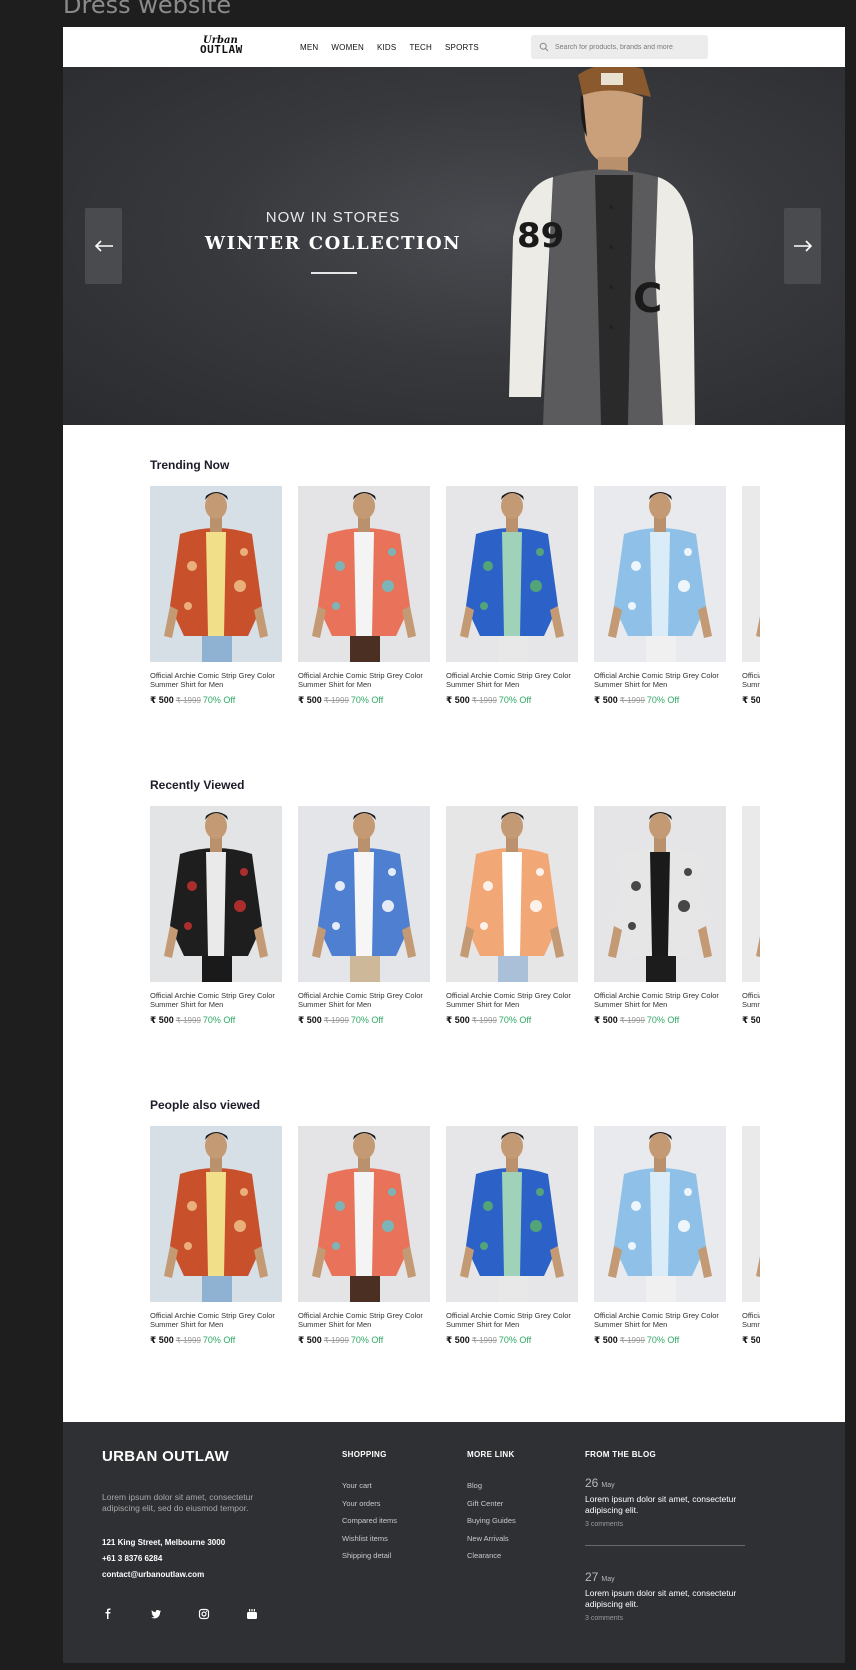 This screenshot has height=1670, width=856. I want to click on carousel-next-button, so click(802, 246).